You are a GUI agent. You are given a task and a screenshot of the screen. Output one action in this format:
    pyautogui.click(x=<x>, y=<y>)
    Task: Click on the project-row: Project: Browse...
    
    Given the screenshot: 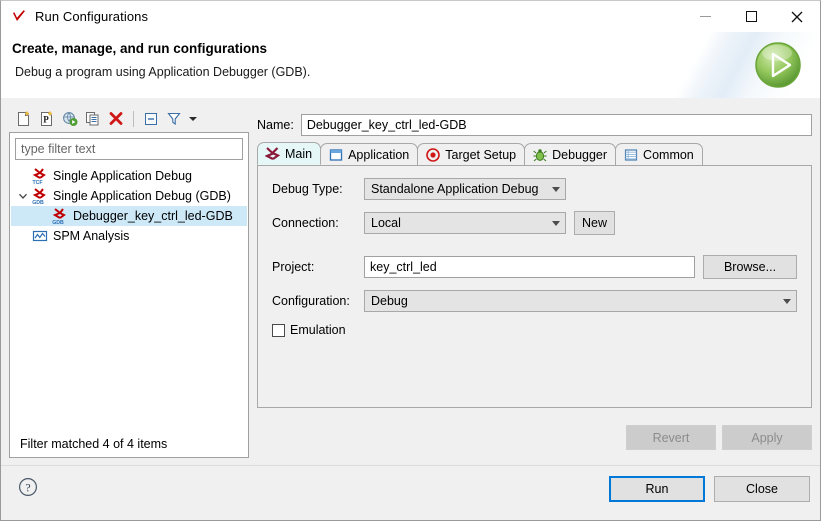 What is the action you would take?
    pyautogui.click(x=534, y=267)
    